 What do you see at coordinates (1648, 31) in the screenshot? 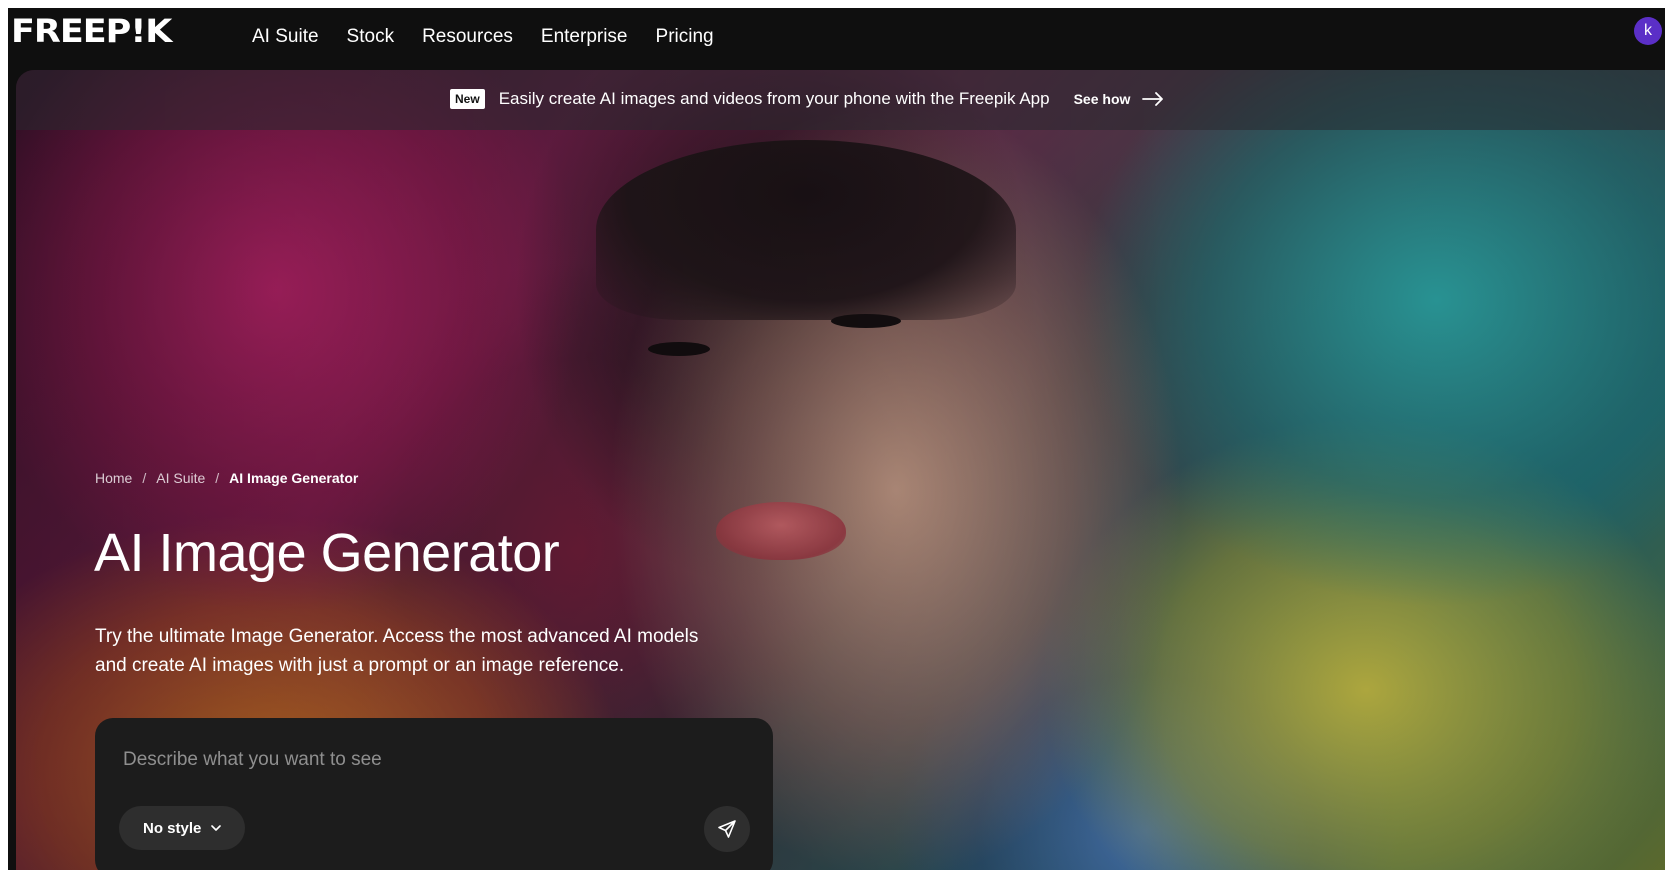
I see `user-avatar: k` at bounding box center [1648, 31].